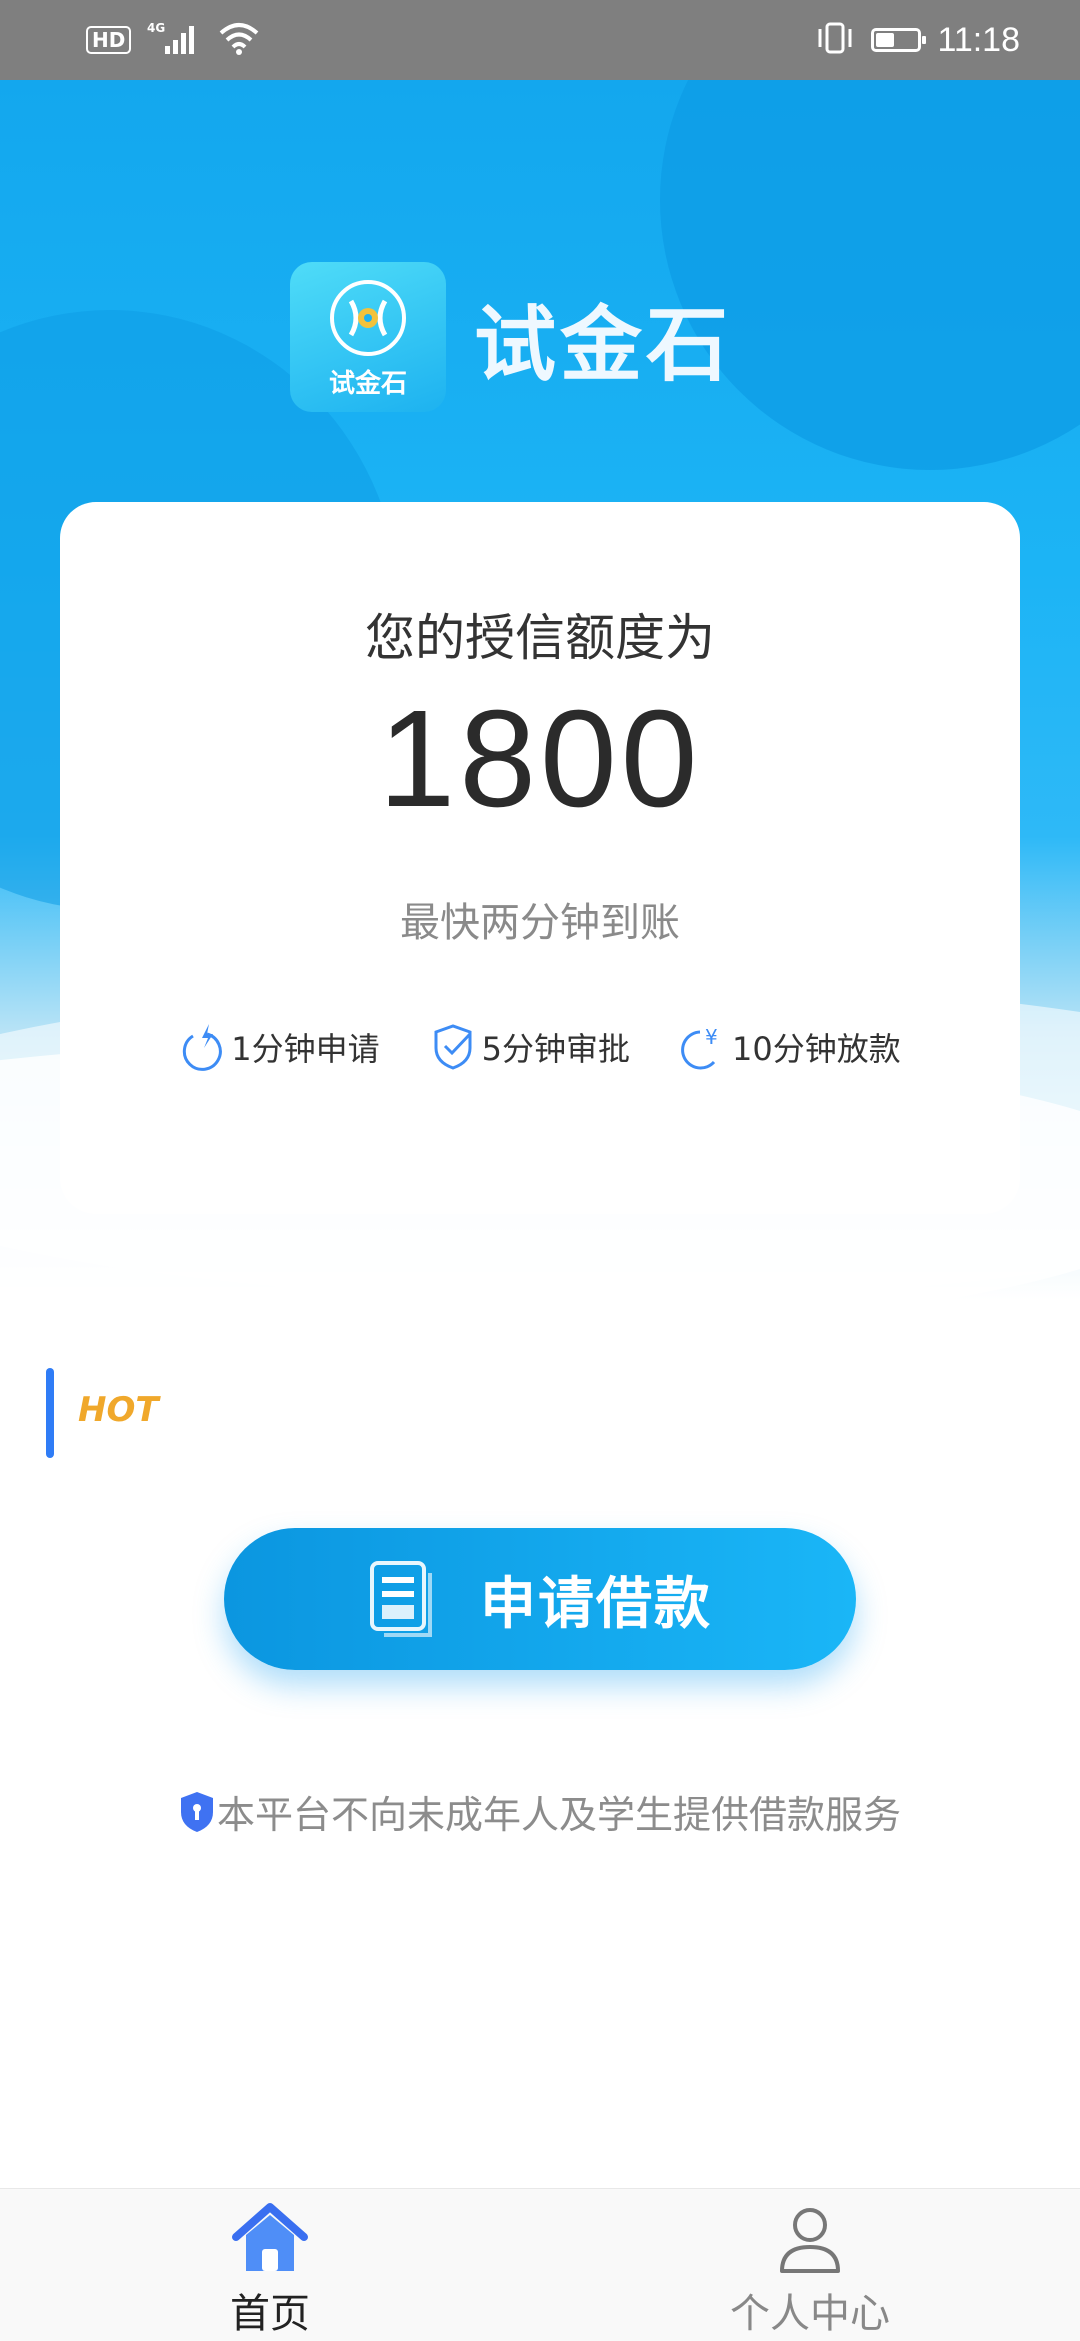  What do you see at coordinates (270, 2237) in the screenshot?
I see `home-icon` at bounding box center [270, 2237].